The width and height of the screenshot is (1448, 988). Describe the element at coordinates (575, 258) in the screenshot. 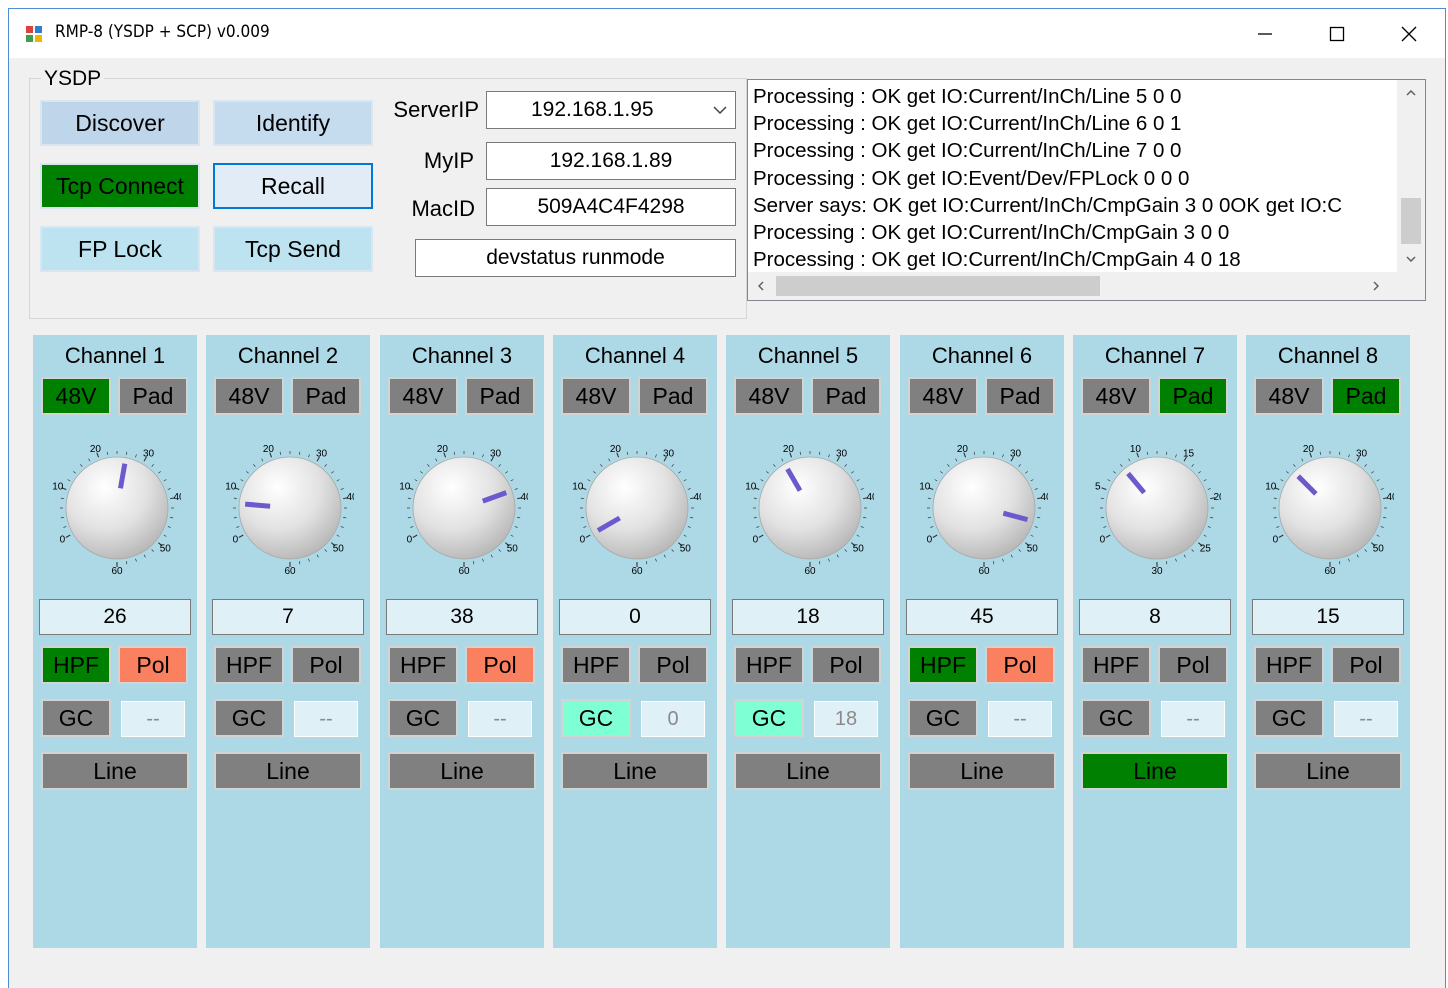

I see `command-field: devstatus runmode` at that location.